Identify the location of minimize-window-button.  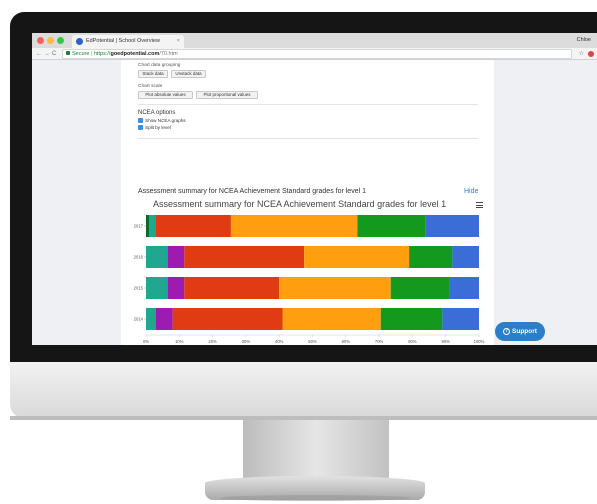
(50, 40).